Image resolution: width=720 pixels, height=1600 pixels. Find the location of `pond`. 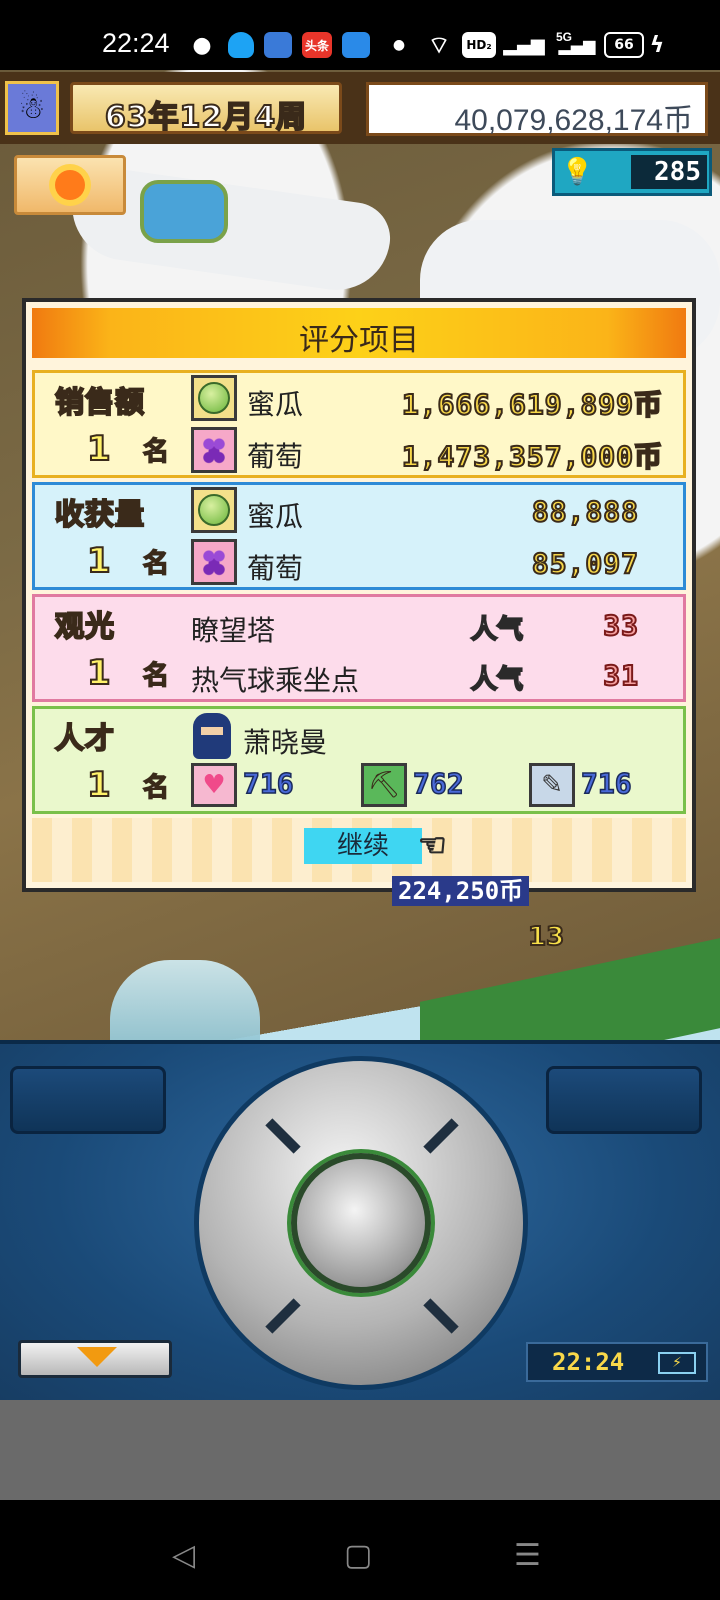

pond is located at coordinates (184, 211).